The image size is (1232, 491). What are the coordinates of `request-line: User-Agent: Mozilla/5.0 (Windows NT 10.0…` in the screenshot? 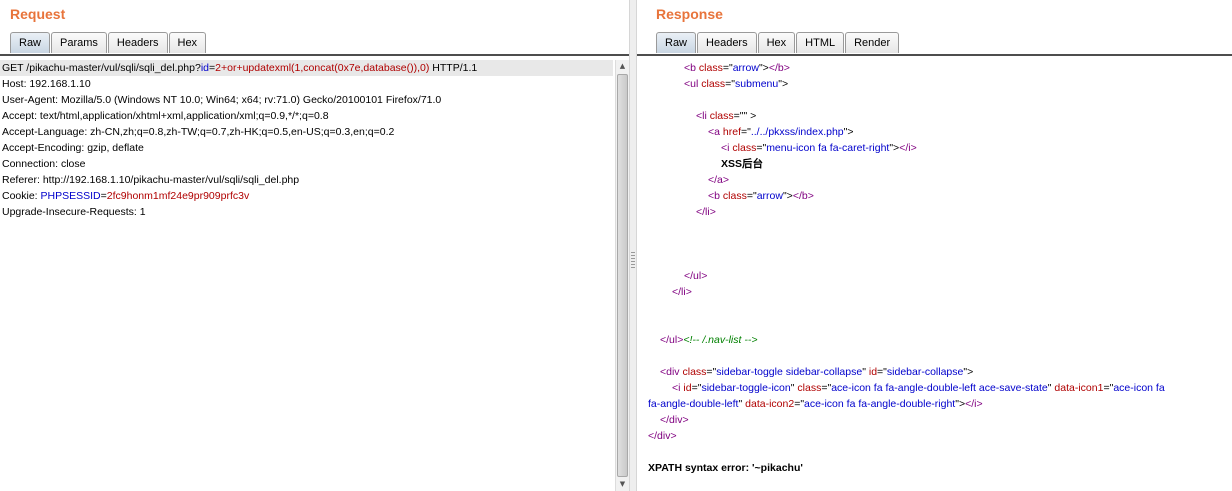 It's located at (222, 100).